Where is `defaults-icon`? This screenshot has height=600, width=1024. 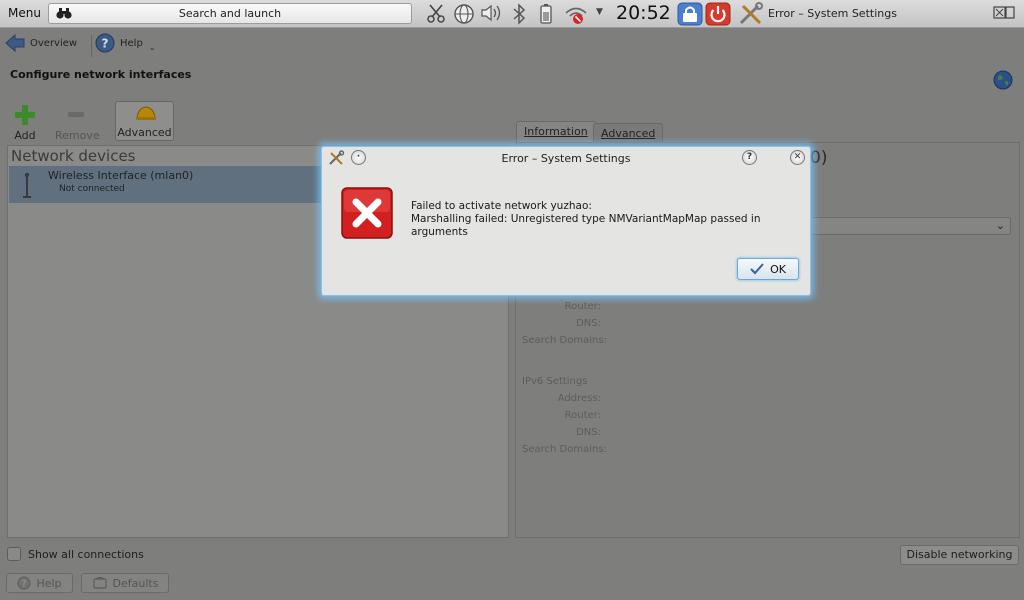 defaults-icon is located at coordinates (99, 582).